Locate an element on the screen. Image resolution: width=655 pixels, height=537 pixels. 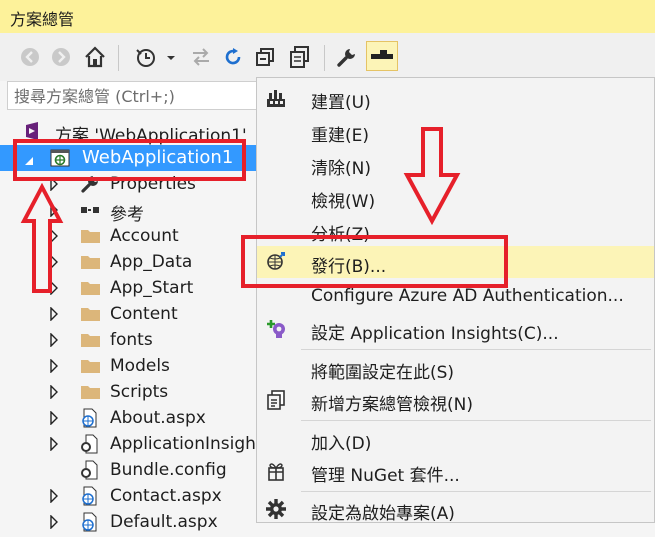
references-icon is located at coordinates (90, 210).